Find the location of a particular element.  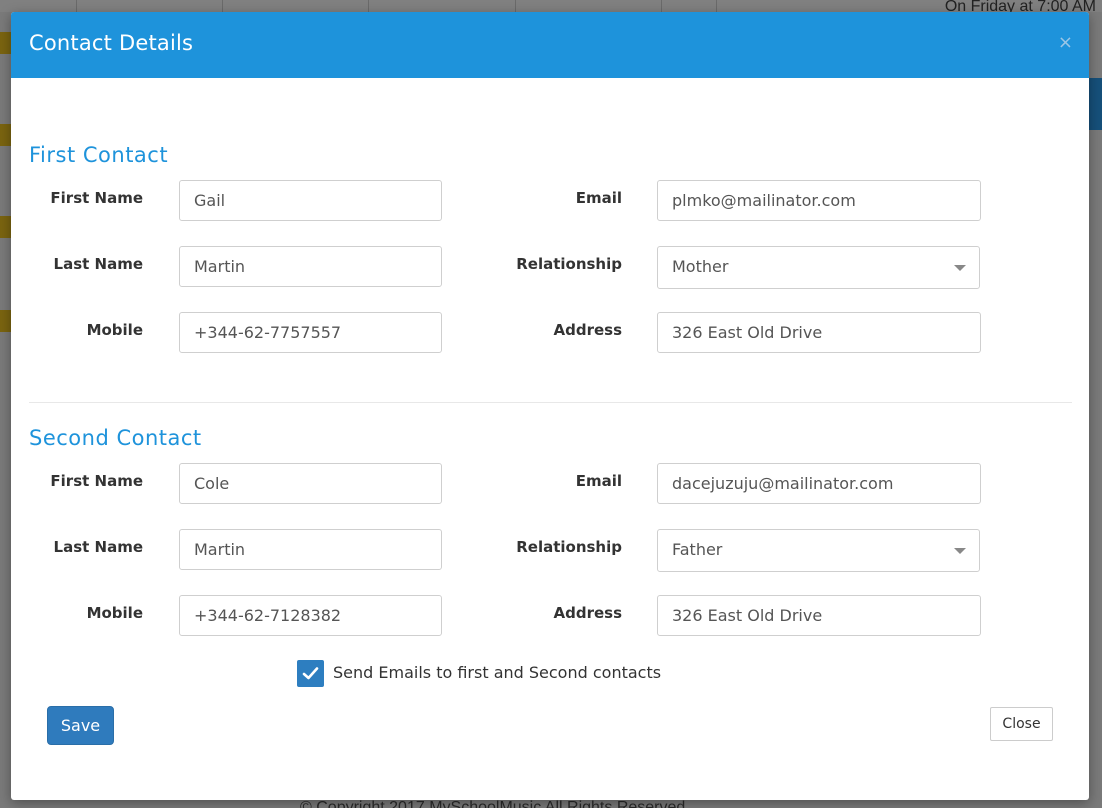

modal-header: Contact Details × is located at coordinates (550, 45).